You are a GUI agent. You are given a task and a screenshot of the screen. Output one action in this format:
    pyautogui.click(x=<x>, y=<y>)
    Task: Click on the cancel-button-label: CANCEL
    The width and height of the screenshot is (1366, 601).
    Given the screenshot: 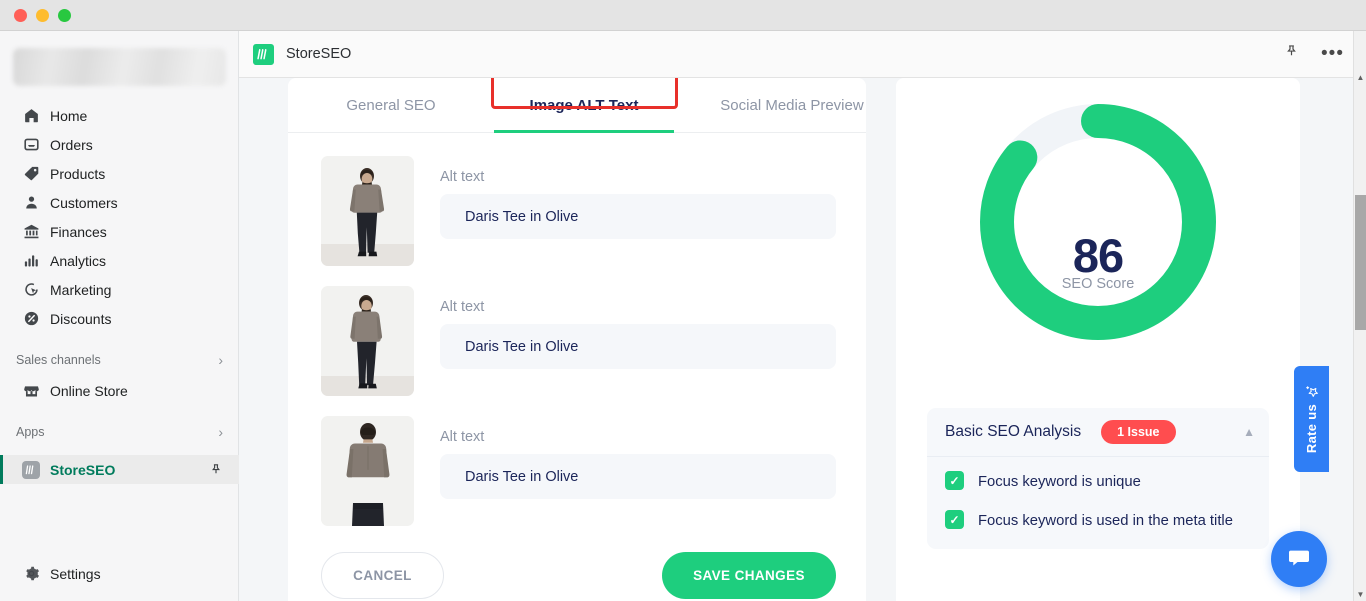 What is the action you would take?
    pyautogui.click(x=382, y=575)
    